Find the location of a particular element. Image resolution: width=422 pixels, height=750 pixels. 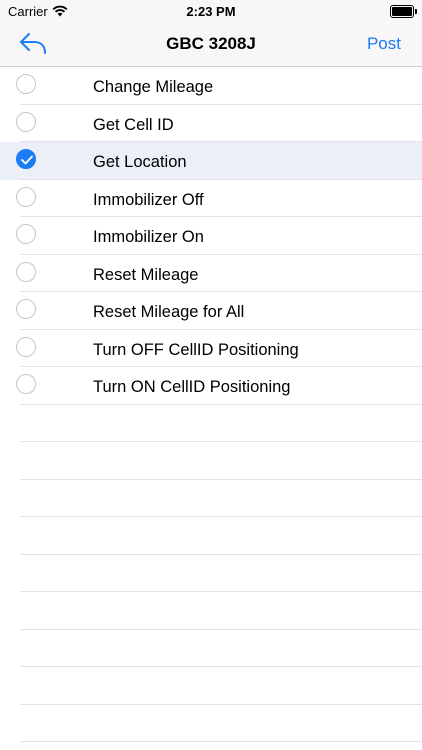

list-item: Turn ON CellID Positioning is located at coordinates (211, 386).